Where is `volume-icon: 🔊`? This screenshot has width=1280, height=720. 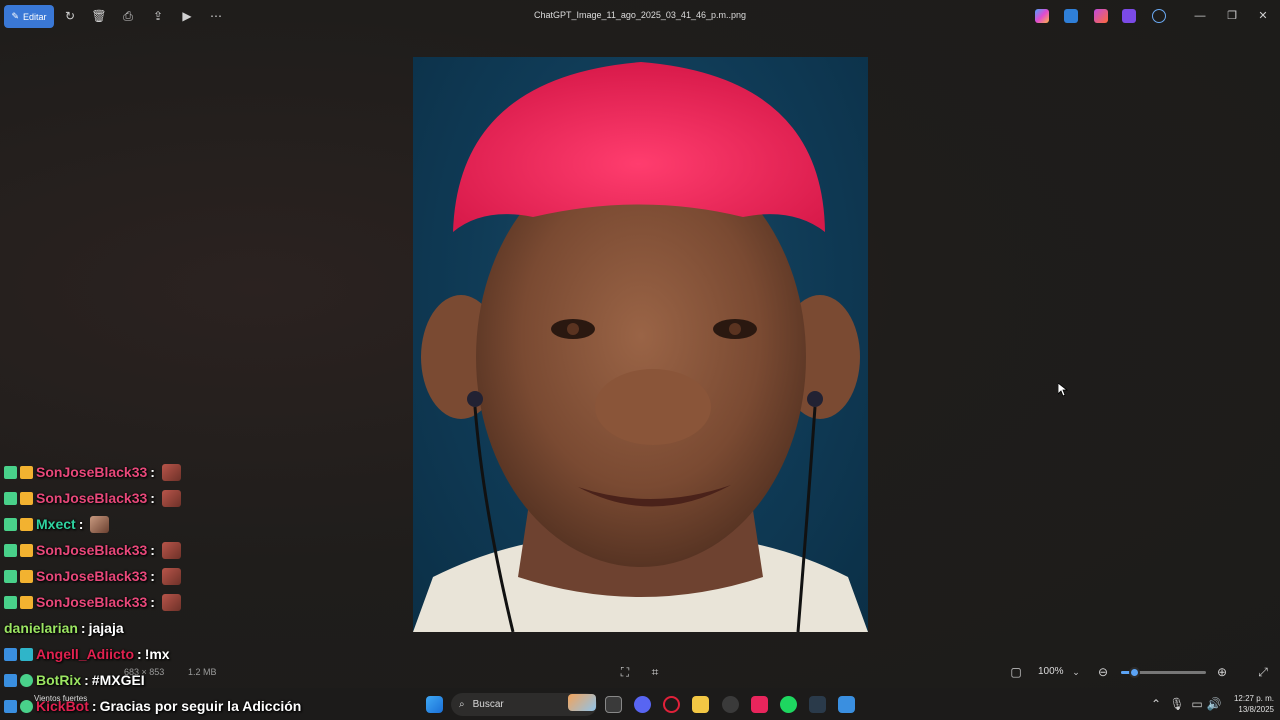
volume-icon: 🔊 is located at coordinates (1214, 704).